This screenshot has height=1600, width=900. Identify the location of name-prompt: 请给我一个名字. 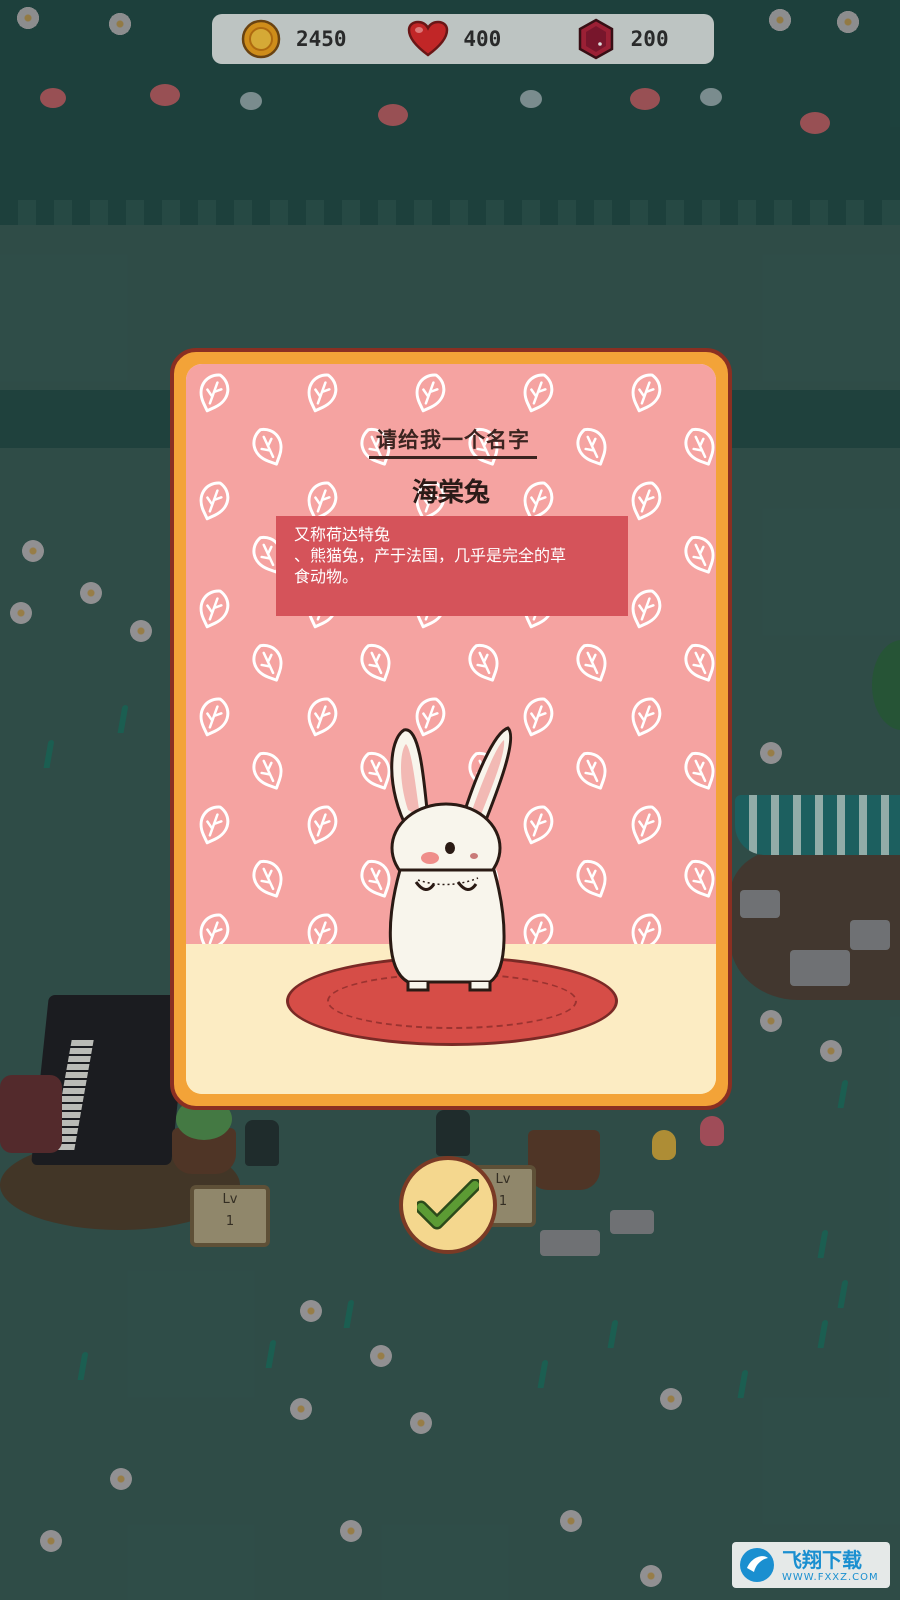
(453, 441).